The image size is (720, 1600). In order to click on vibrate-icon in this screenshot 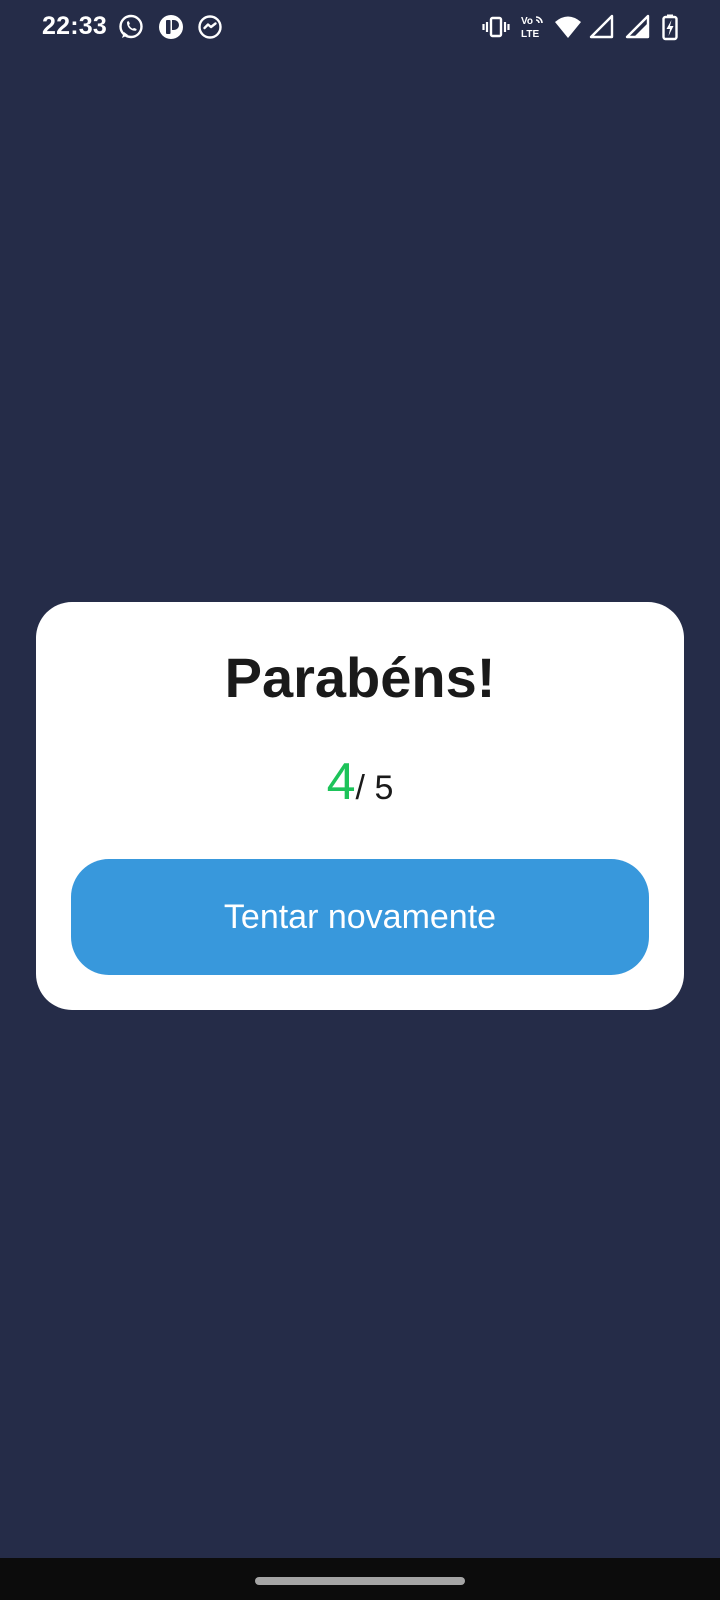, I will do `click(496, 27)`.